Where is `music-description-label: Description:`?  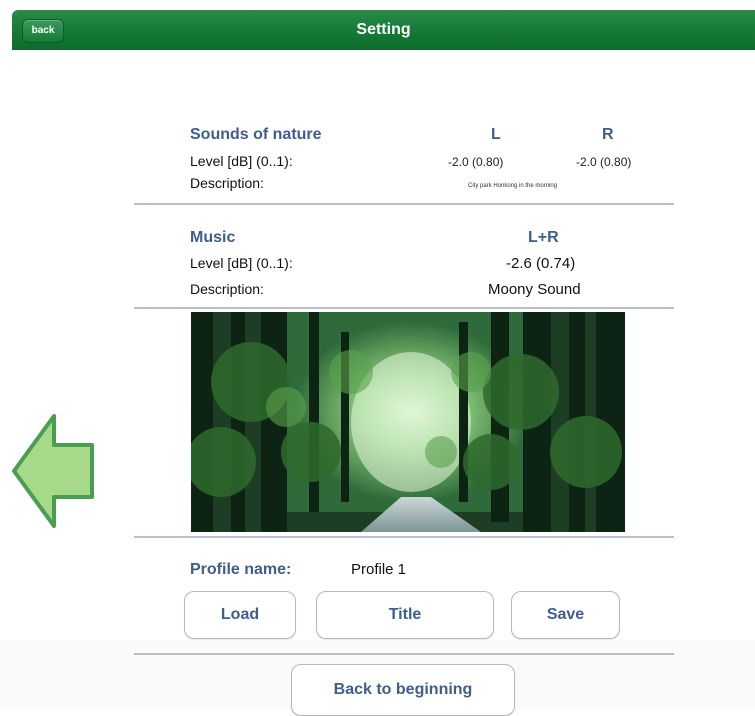 music-description-label: Description: is located at coordinates (227, 289).